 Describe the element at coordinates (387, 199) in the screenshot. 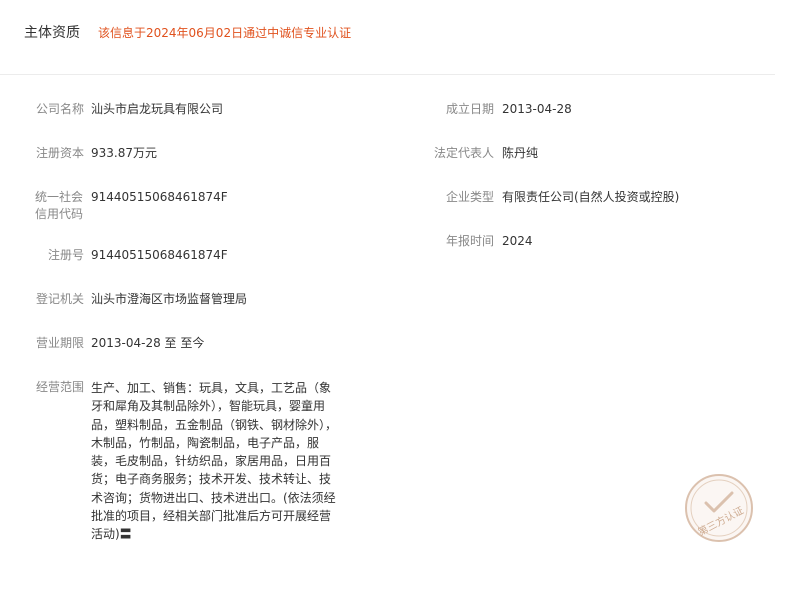

I see `field-company-type: 企业类型 有限责任公司(自然人投资或控股)` at that location.